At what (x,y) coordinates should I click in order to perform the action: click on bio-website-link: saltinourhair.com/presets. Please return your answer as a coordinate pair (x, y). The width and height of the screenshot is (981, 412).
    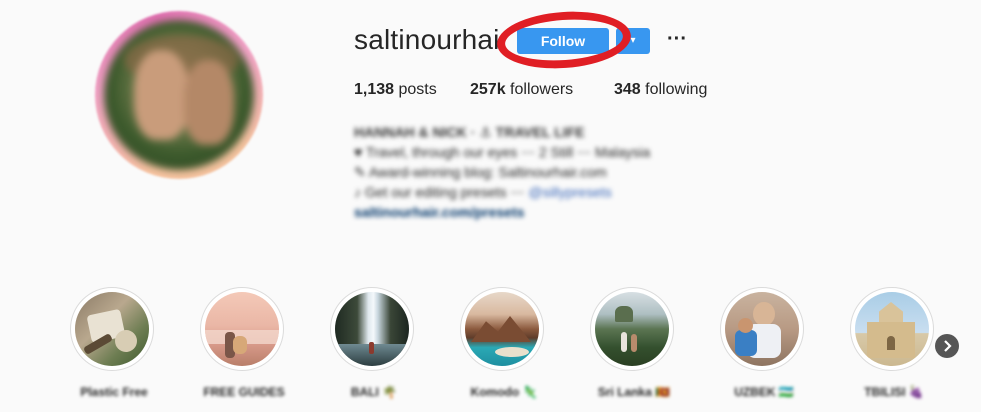
    Looking at the image, I should click on (502, 212).